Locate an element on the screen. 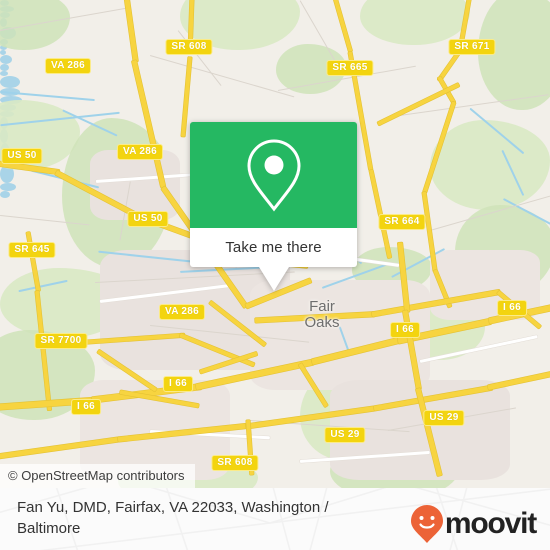  osm-attribution: © OpenStreetMap contributors is located at coordinates (97, 476).